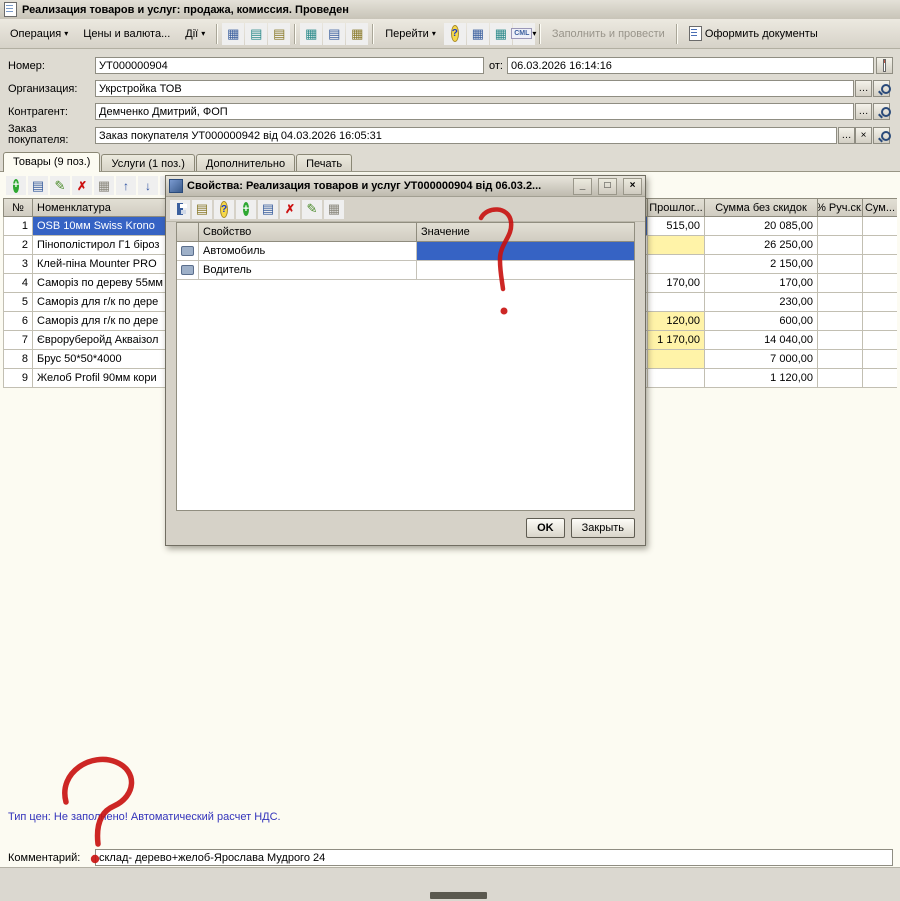 The image size is (900, 901). Describe the element at coordinates (761, 207) in the screenshot. I see `header-sum-no-discount: Сумма без скидок` at that location.